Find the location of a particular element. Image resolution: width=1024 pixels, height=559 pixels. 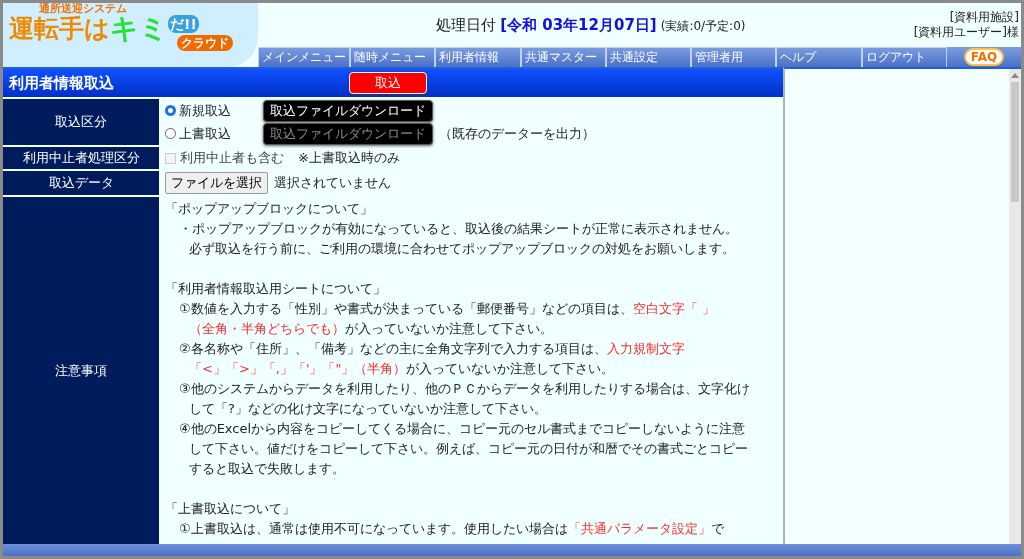

note-line: して下さい。値だけをコピーして下さい。例えば、コピー元の日付が和暦でその書式ごとコピー is located at coordinates (468, 449).